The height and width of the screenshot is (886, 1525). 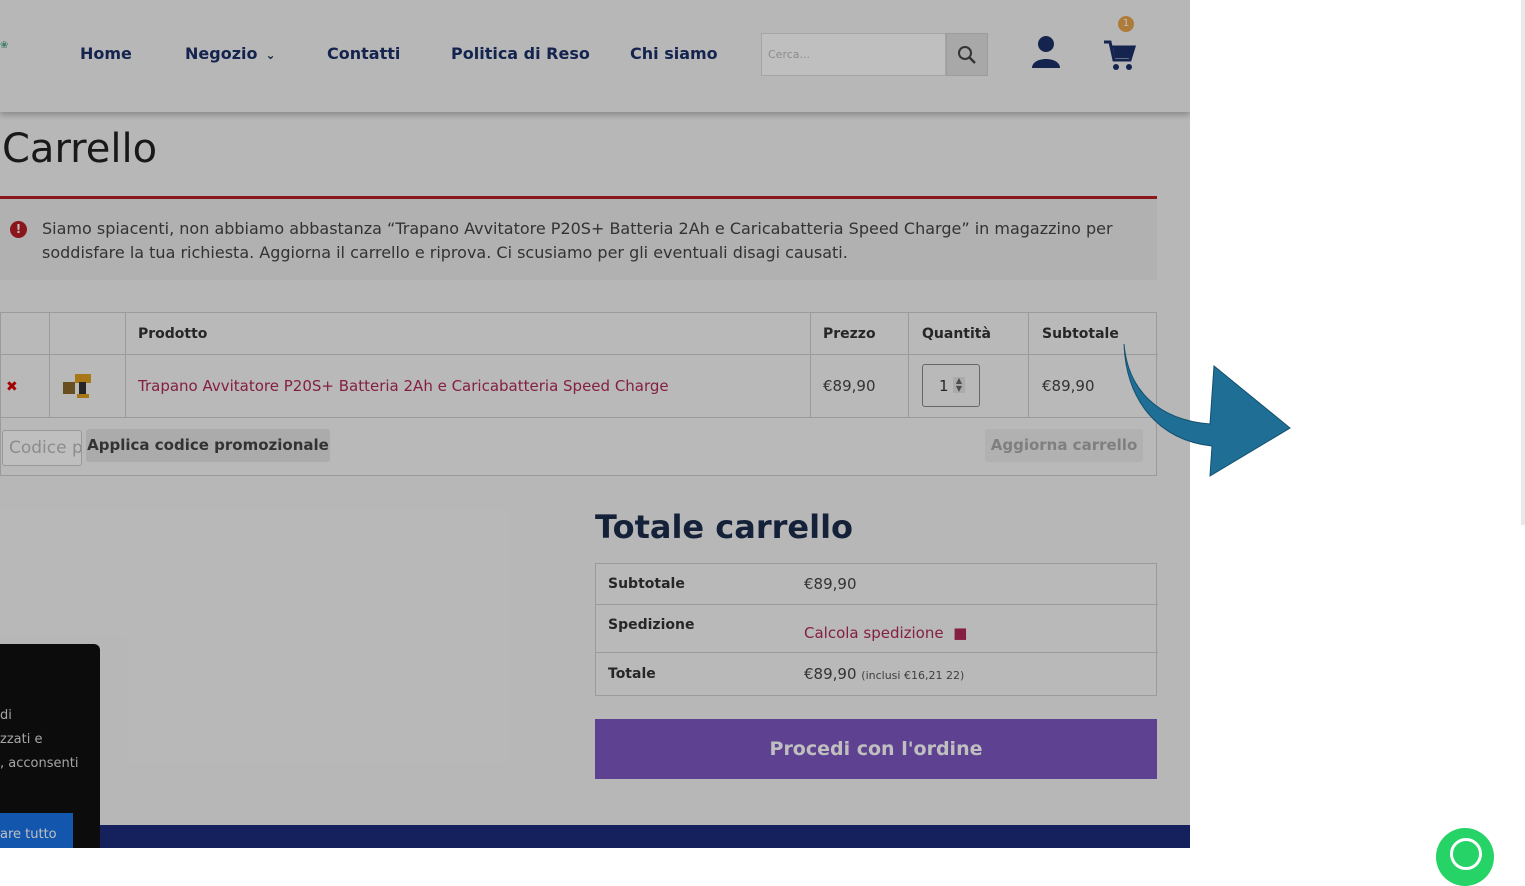 I want to click on curved-arrow-icon, so click(x=1207, y=410).